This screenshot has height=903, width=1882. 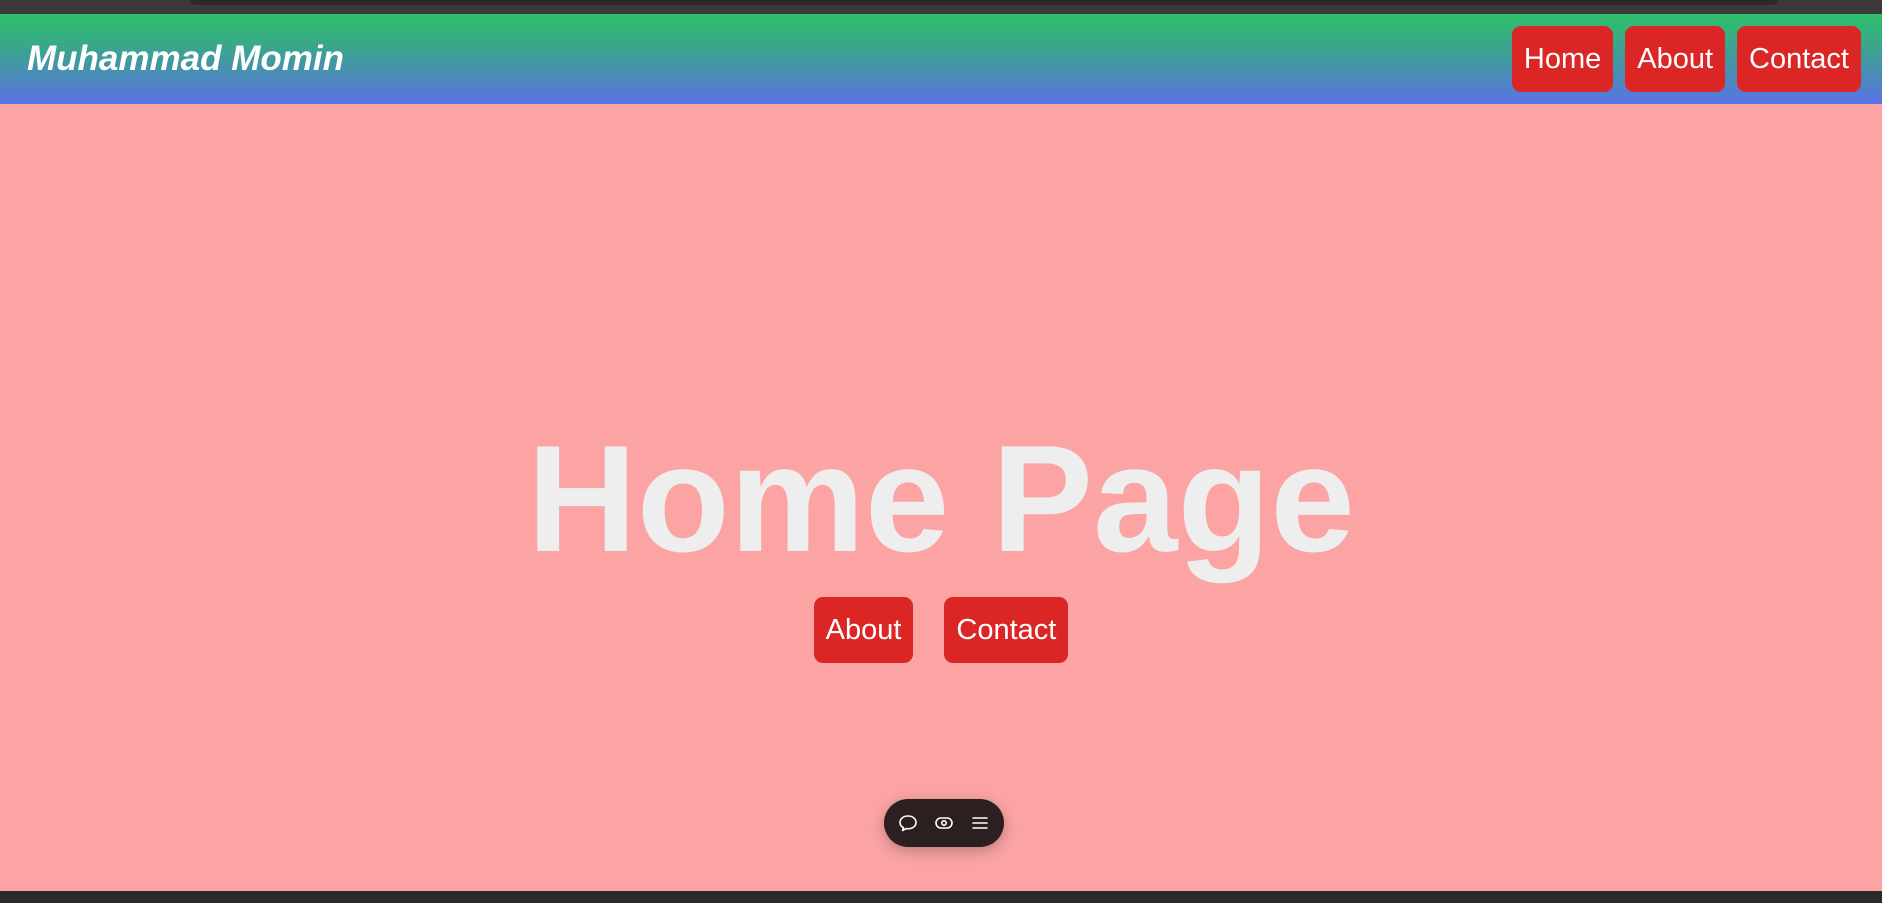 I want to click on navbar: Muhammad Momin Home About Contact, so click(x=941, y=59).